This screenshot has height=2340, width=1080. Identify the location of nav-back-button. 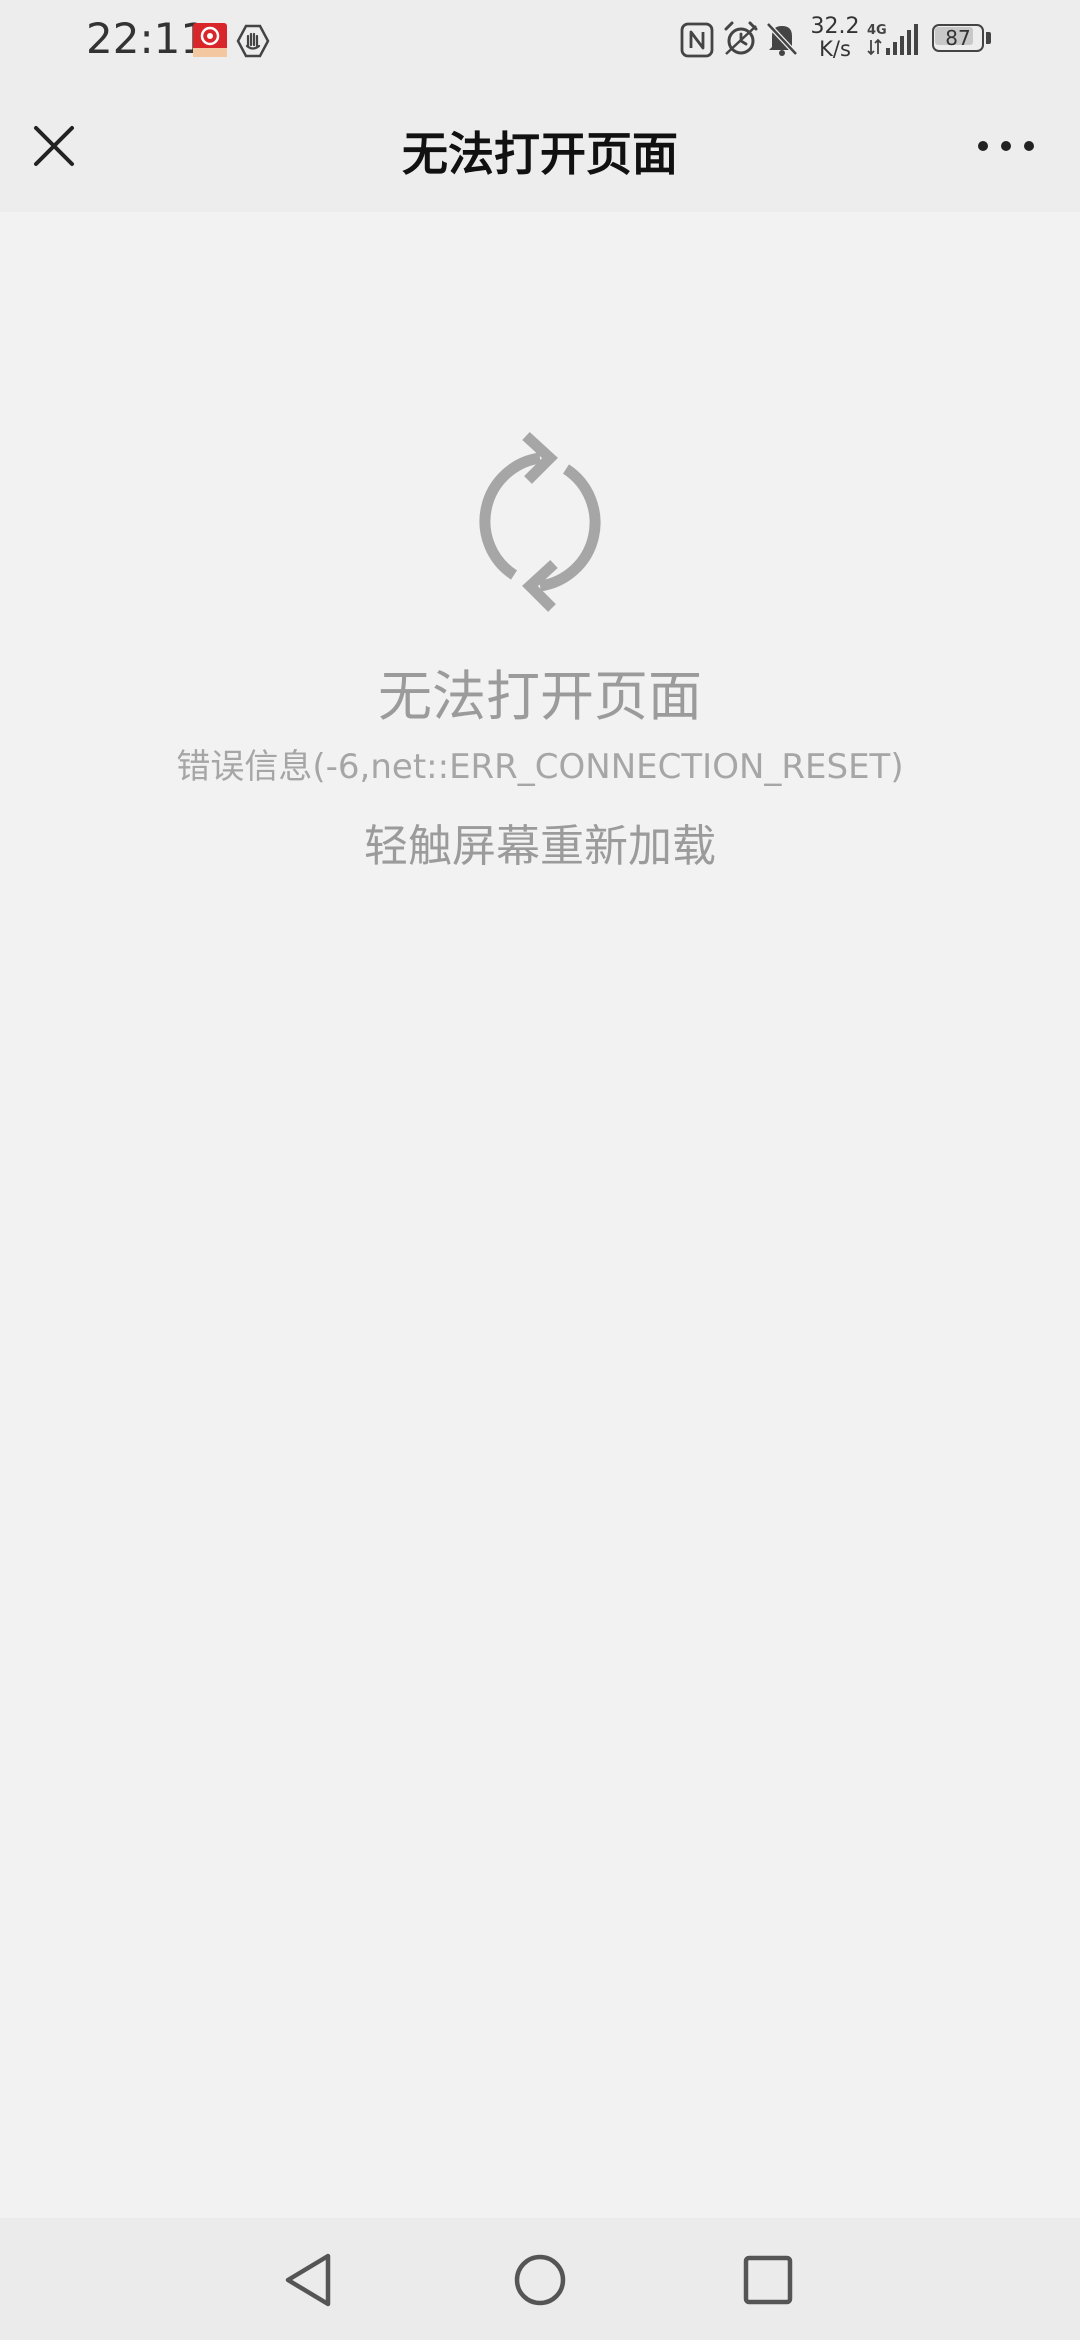
(310, 2280).